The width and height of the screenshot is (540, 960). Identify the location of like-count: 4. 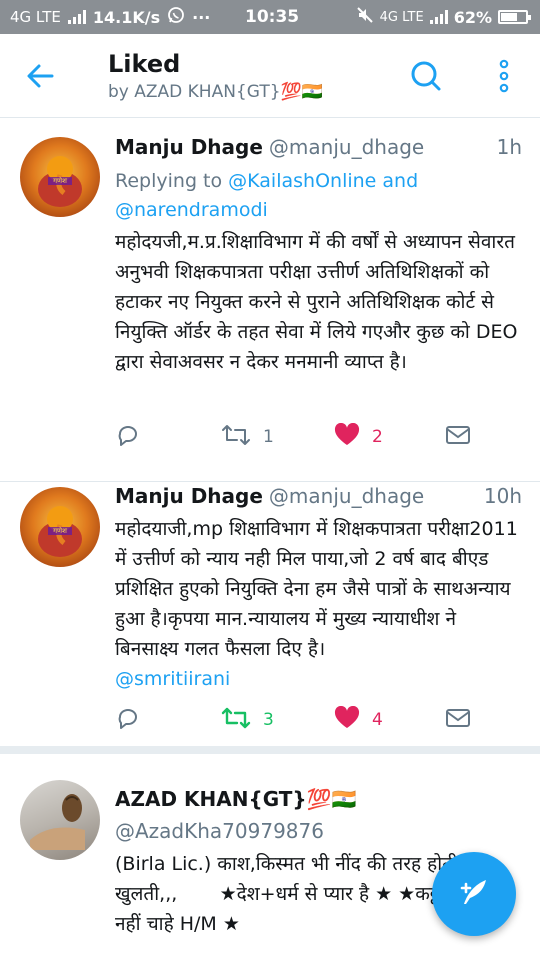
(377, 720).